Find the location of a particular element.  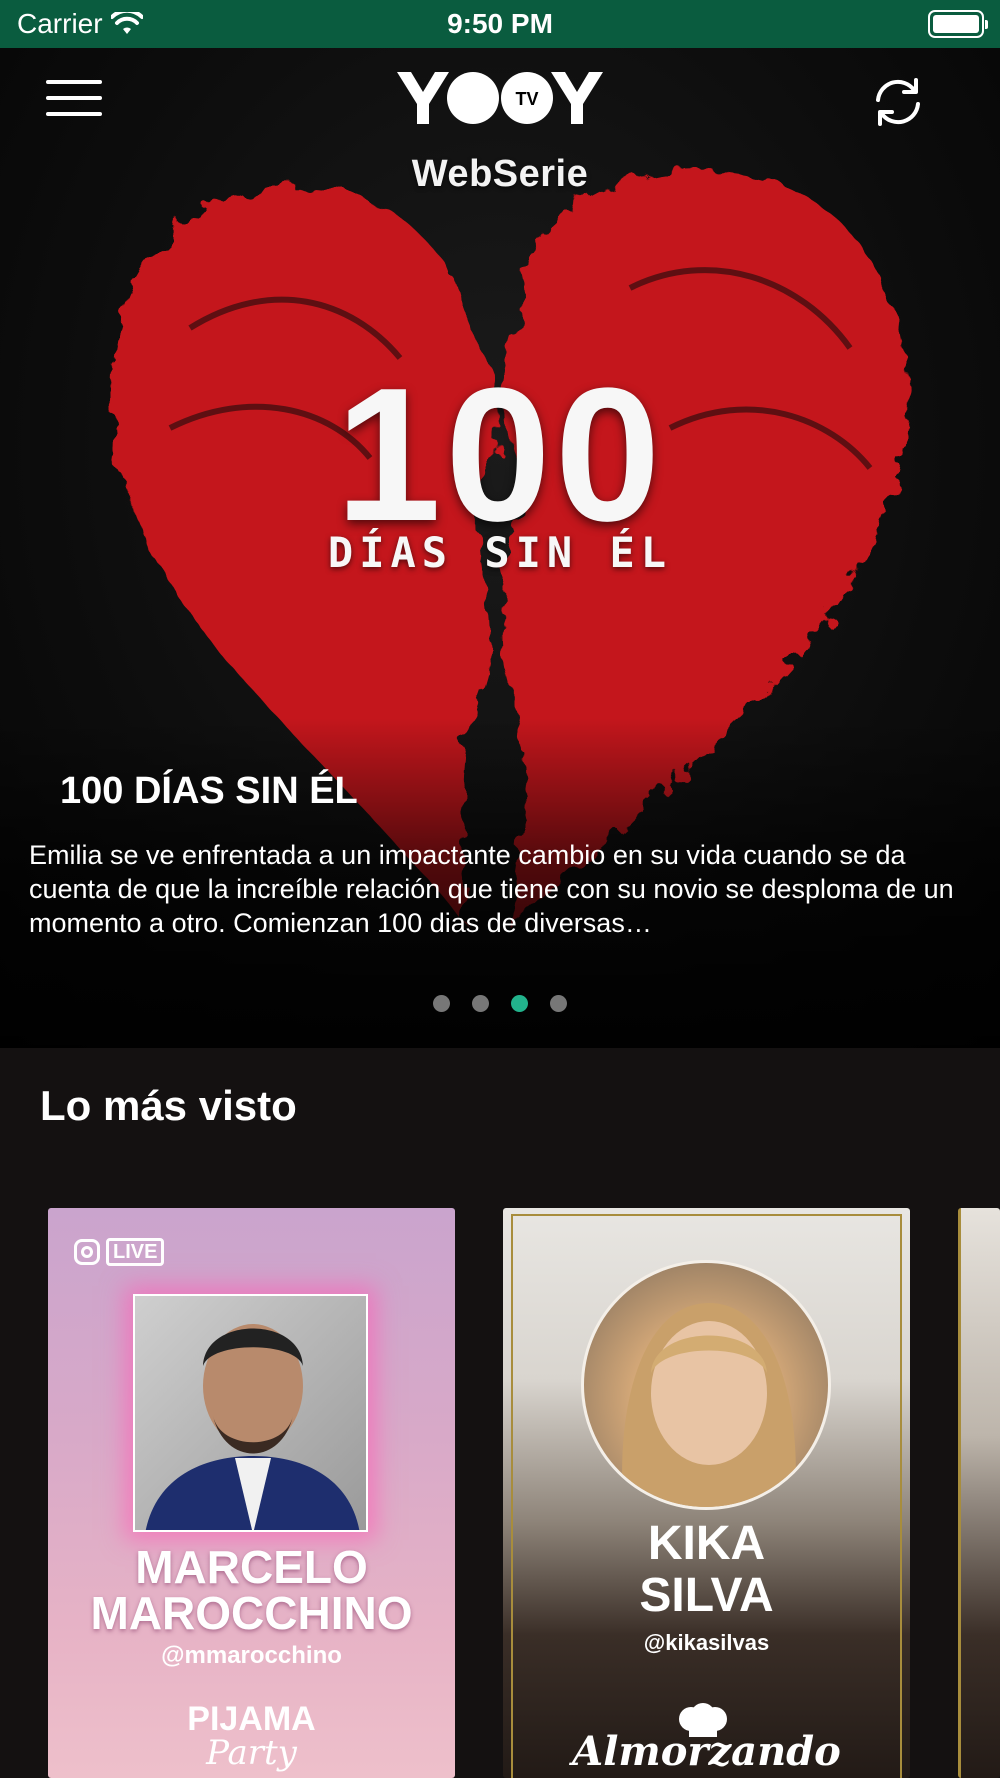

carousel-page-indicator is located at coordinates (500, 1003).